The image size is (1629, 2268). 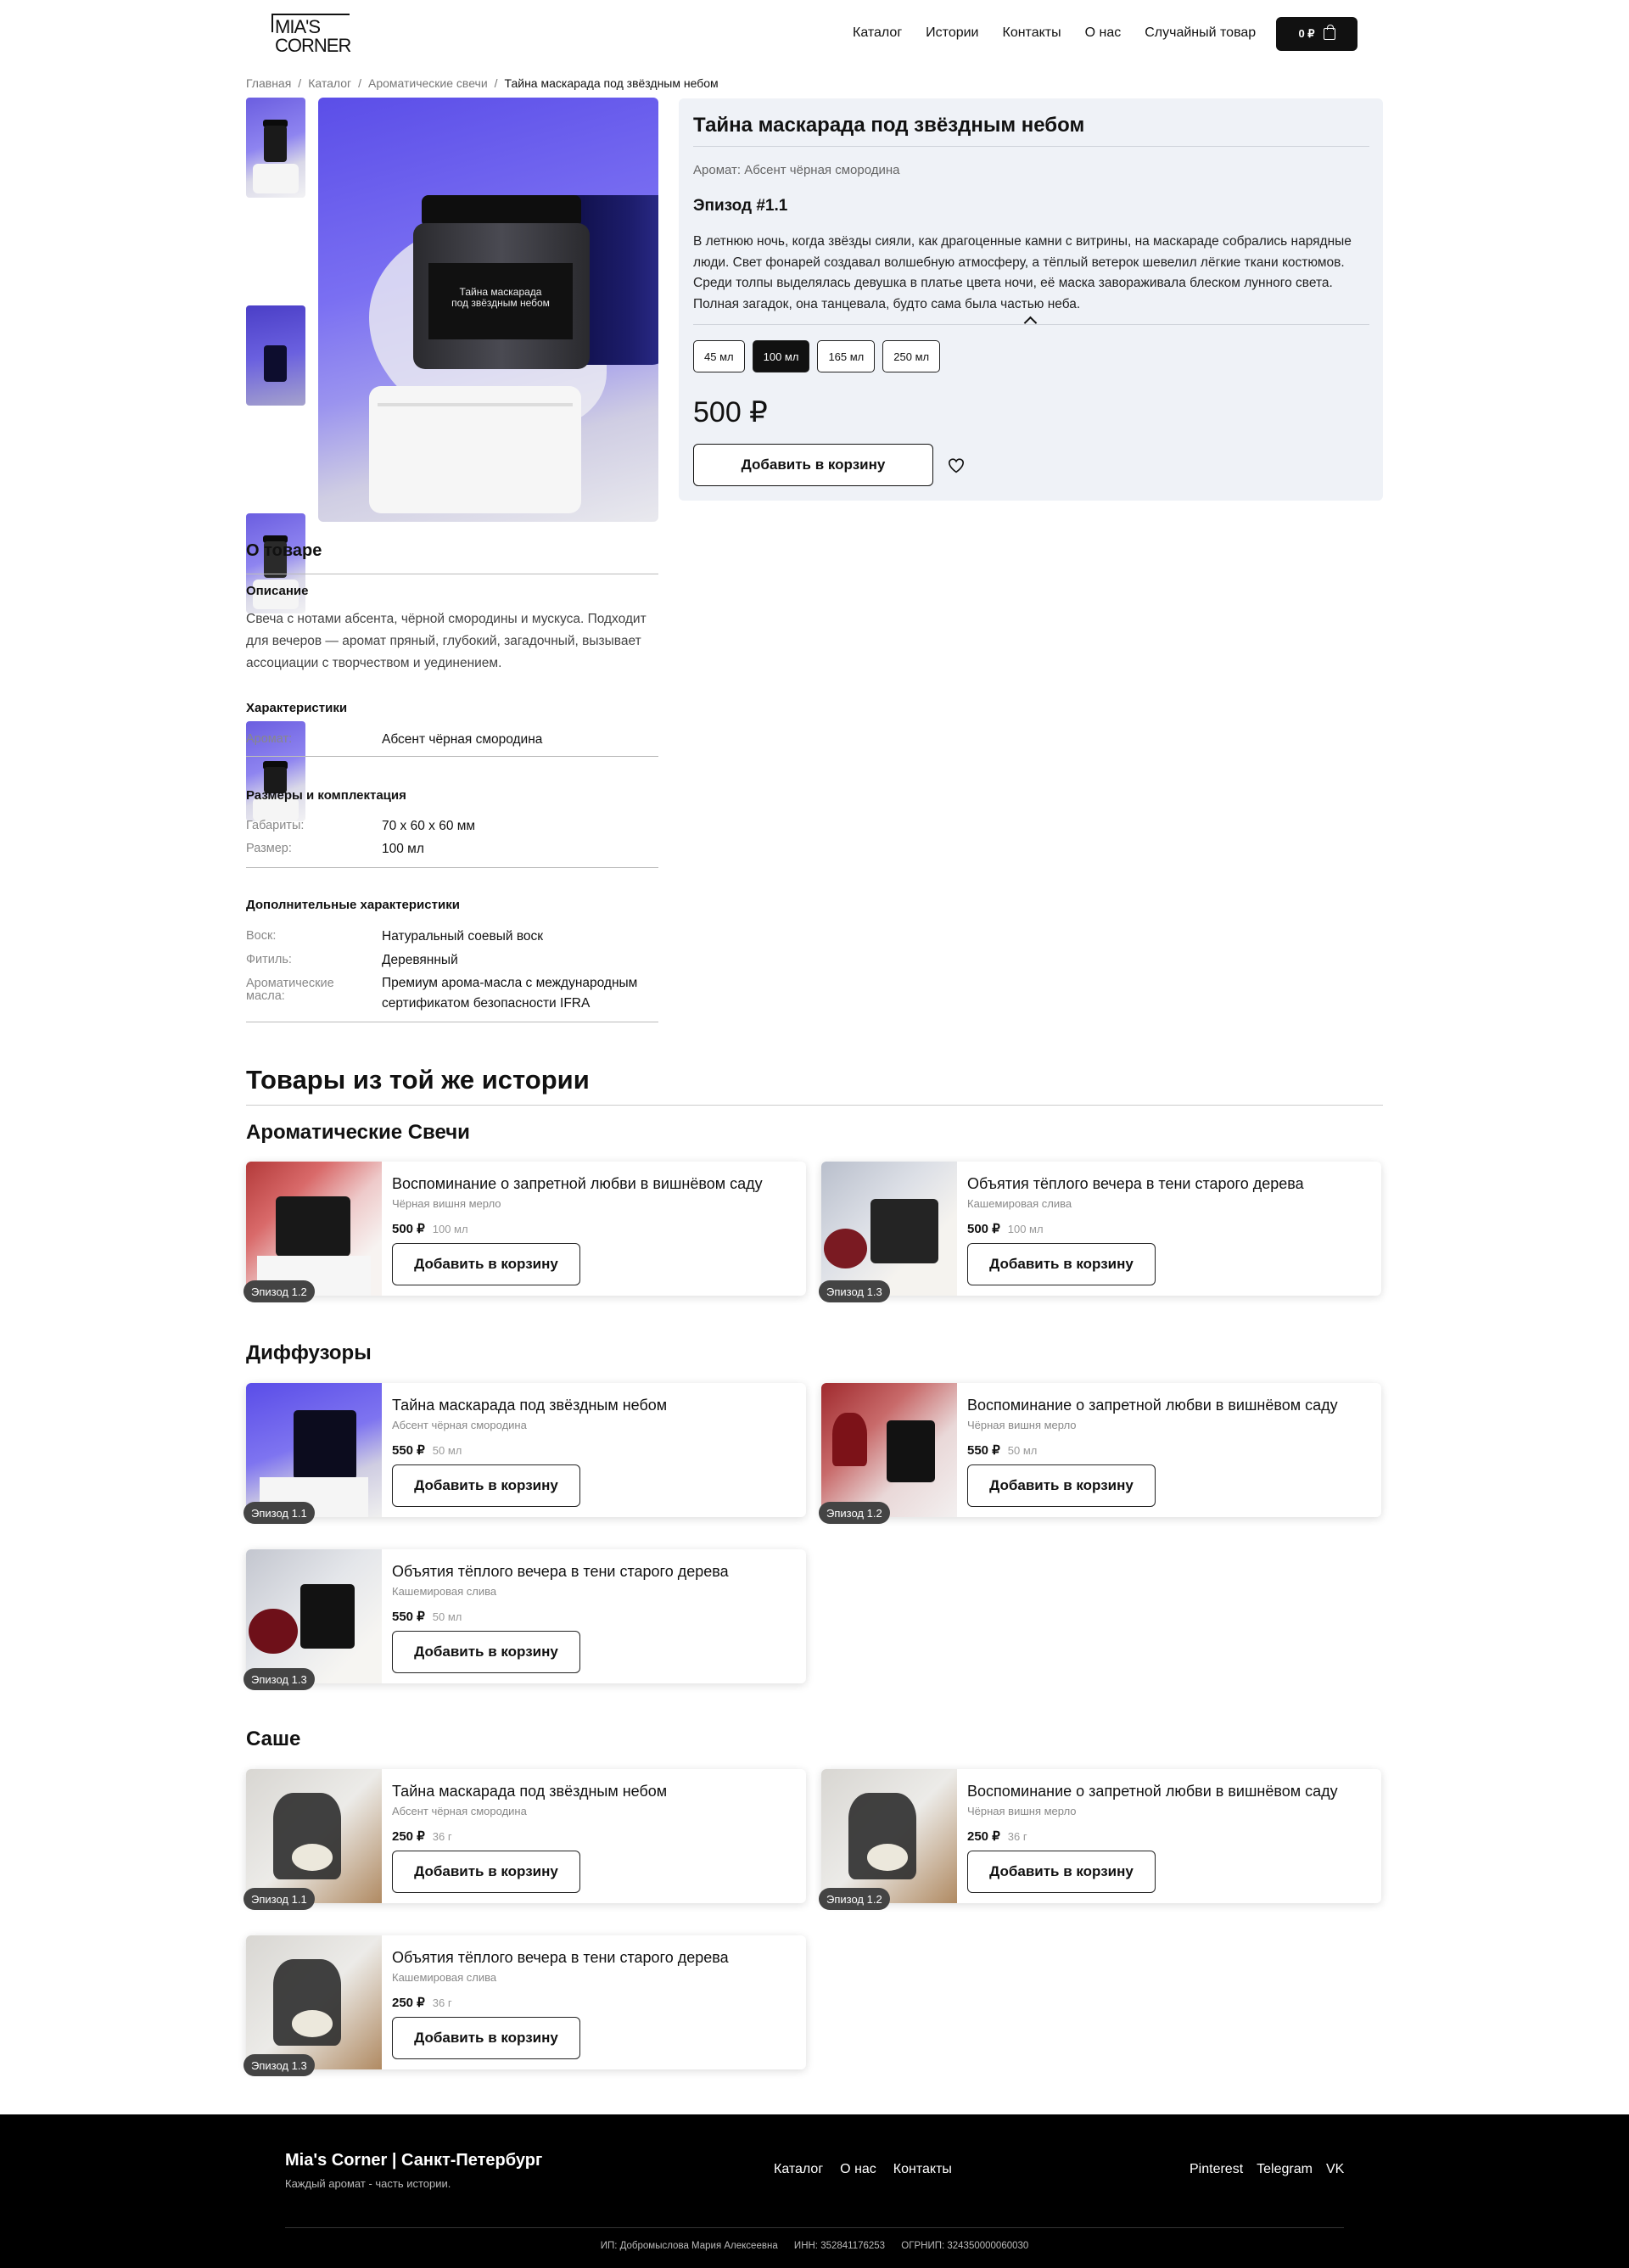 I want to click on candle-label-line: под звёздным небом, so click(x=500, y=303).